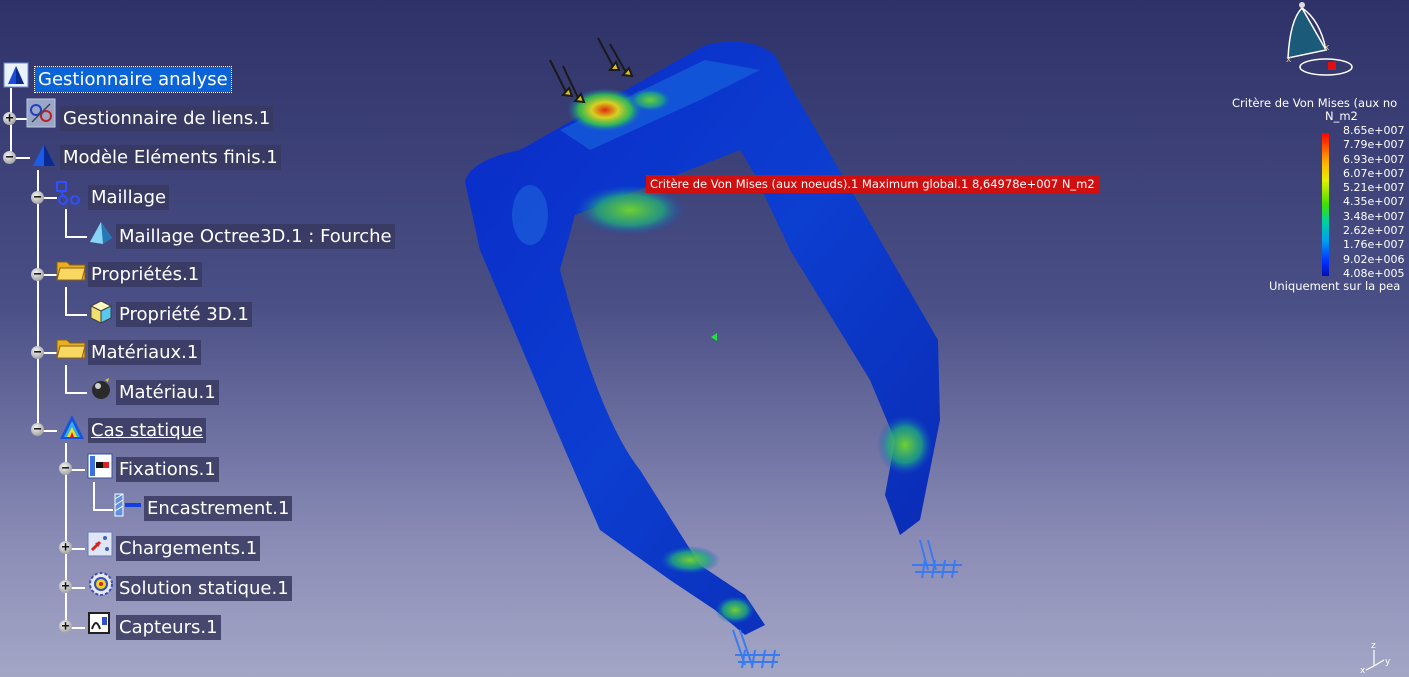 The width and height of the screenshot is (1409, 677). I want to click on legend-title: Critère de Von Mises (aux no, so click(1315, 103).